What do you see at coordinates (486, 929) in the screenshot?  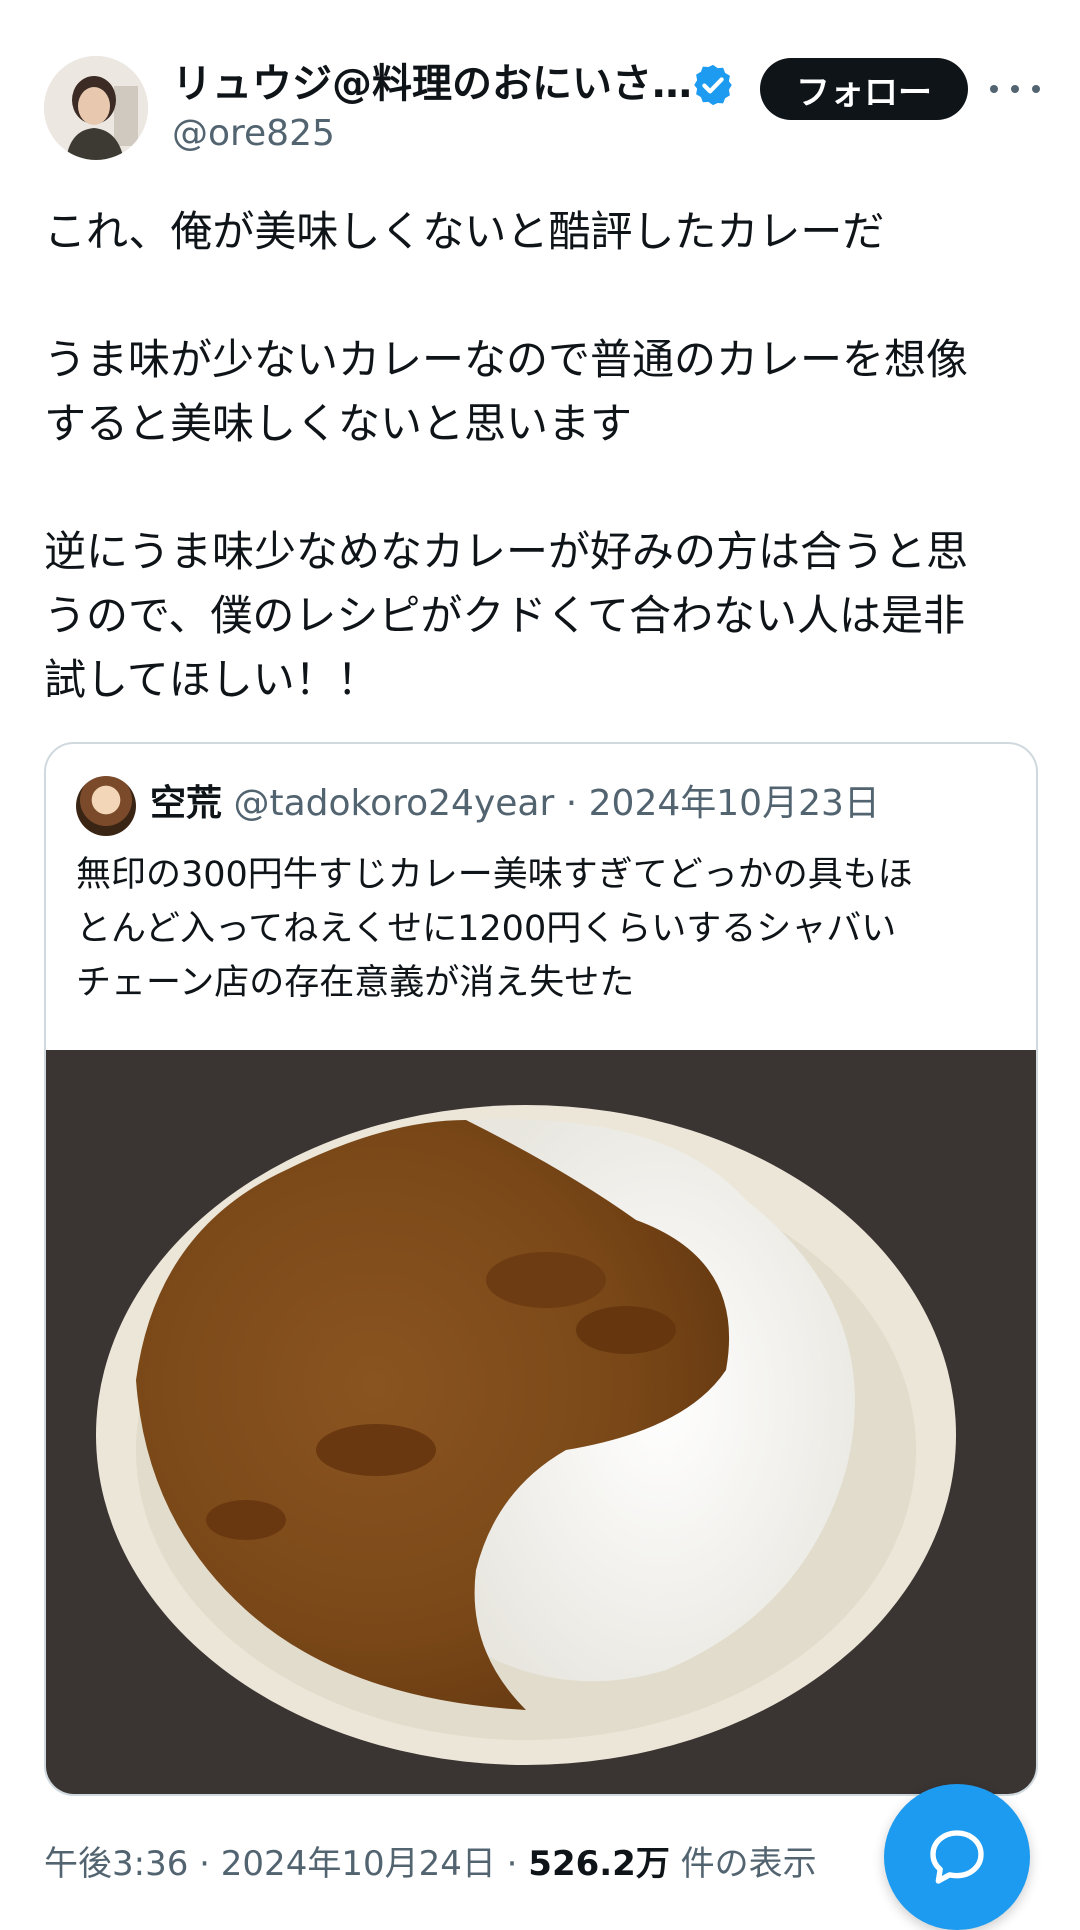 I see `quote-line: とんど入ってねえくせに1200円くらいするシャバい` at bounding box center [486, 929].